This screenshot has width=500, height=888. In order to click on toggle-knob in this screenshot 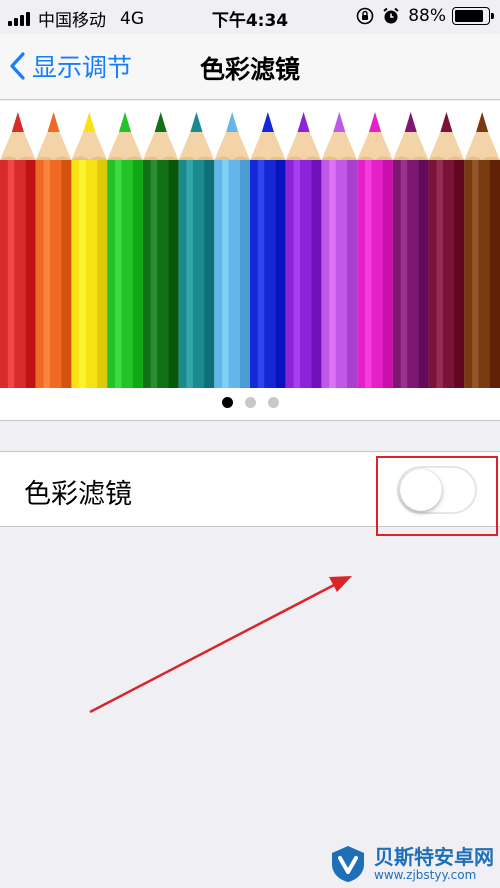, I will do `click(421, 490)`.